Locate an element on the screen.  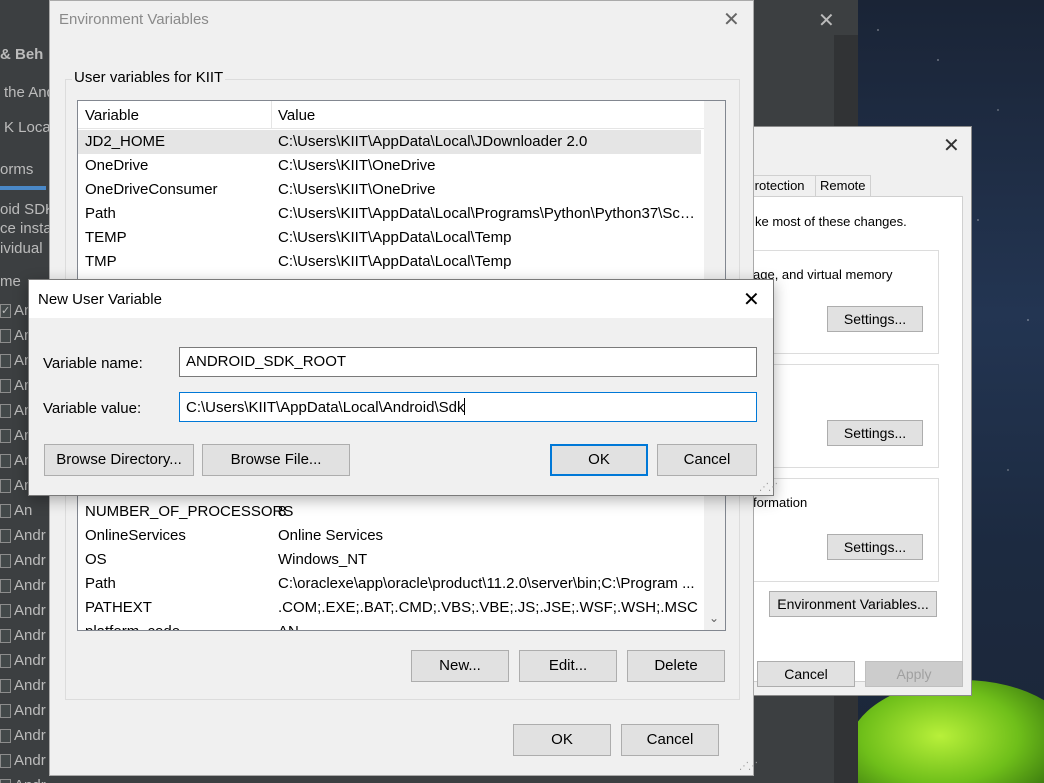
table-row: TEMP C:\Users\KIIT\AppData\Local\Temp is located at coordinates (389, 238).